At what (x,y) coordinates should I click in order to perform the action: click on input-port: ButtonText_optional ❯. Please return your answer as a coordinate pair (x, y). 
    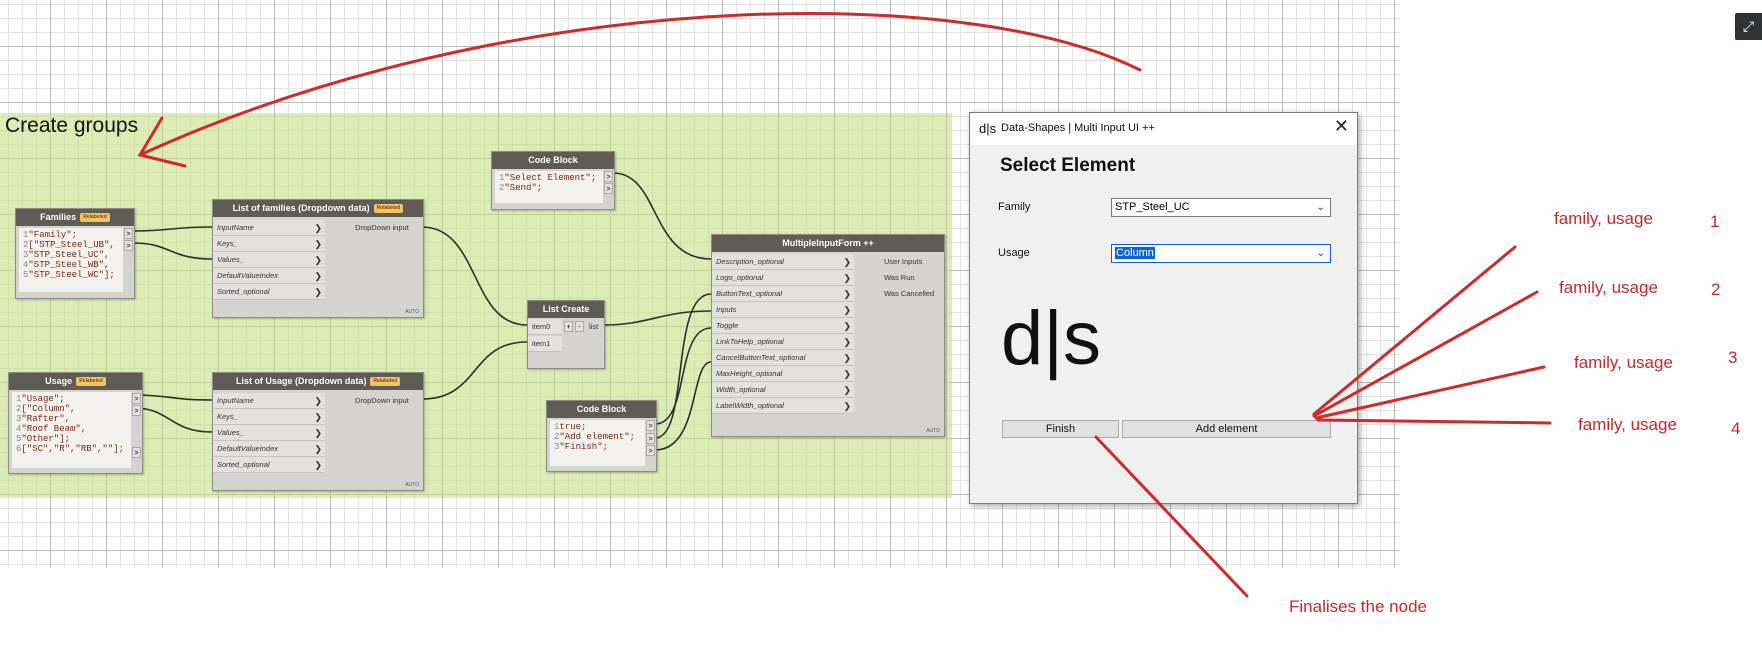
    Looking at the image, I should click on (783, 294).